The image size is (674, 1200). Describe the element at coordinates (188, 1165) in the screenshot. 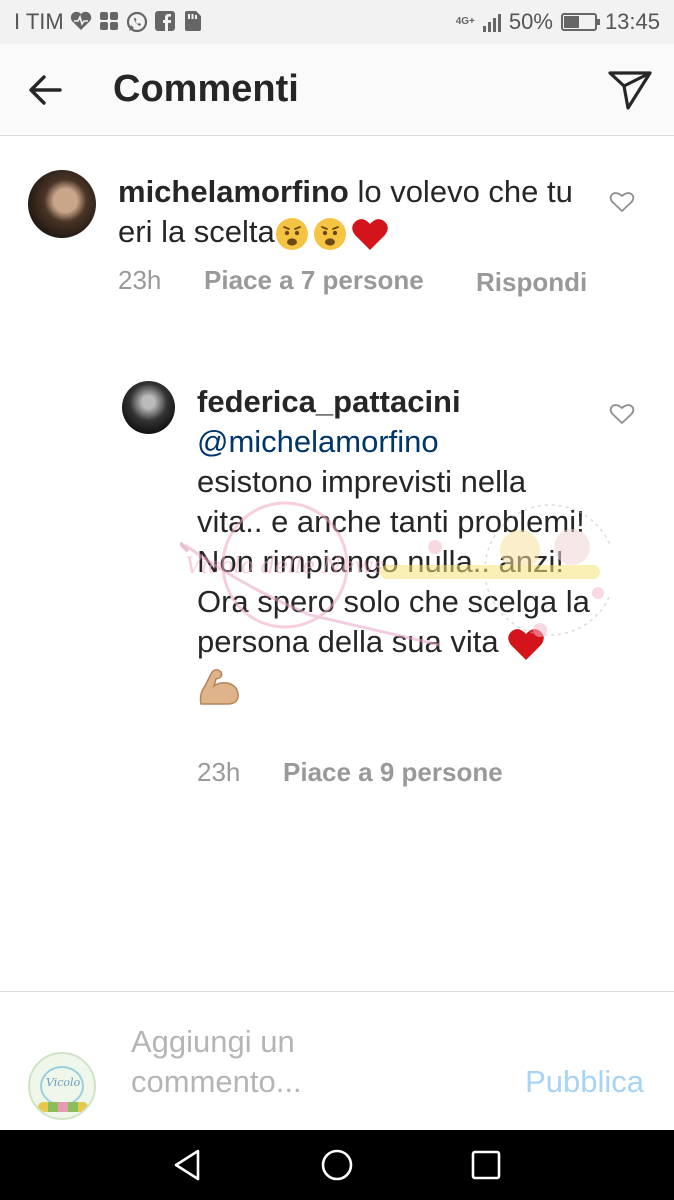

I see `nav-back-icon` at that location.